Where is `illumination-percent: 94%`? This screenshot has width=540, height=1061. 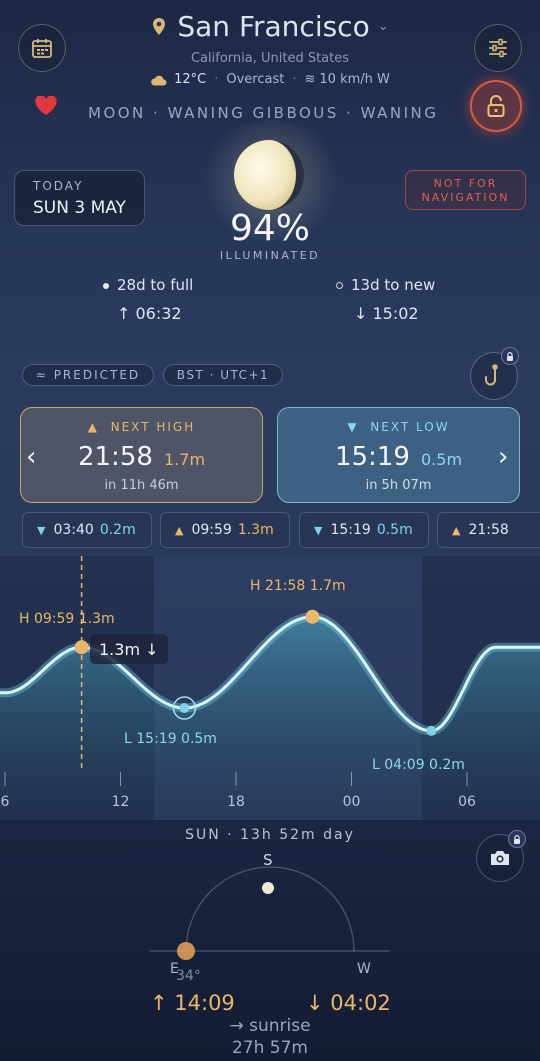 illumination-percent: 94% is located at coordinates (269, 228).